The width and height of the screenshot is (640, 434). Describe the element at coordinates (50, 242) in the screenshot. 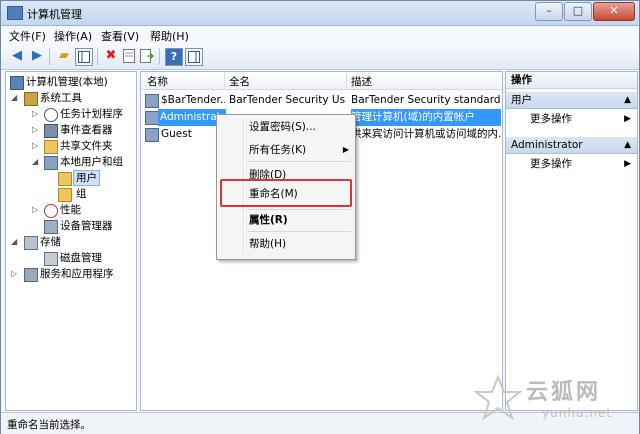

I see `tree-label: 存储` at that location.